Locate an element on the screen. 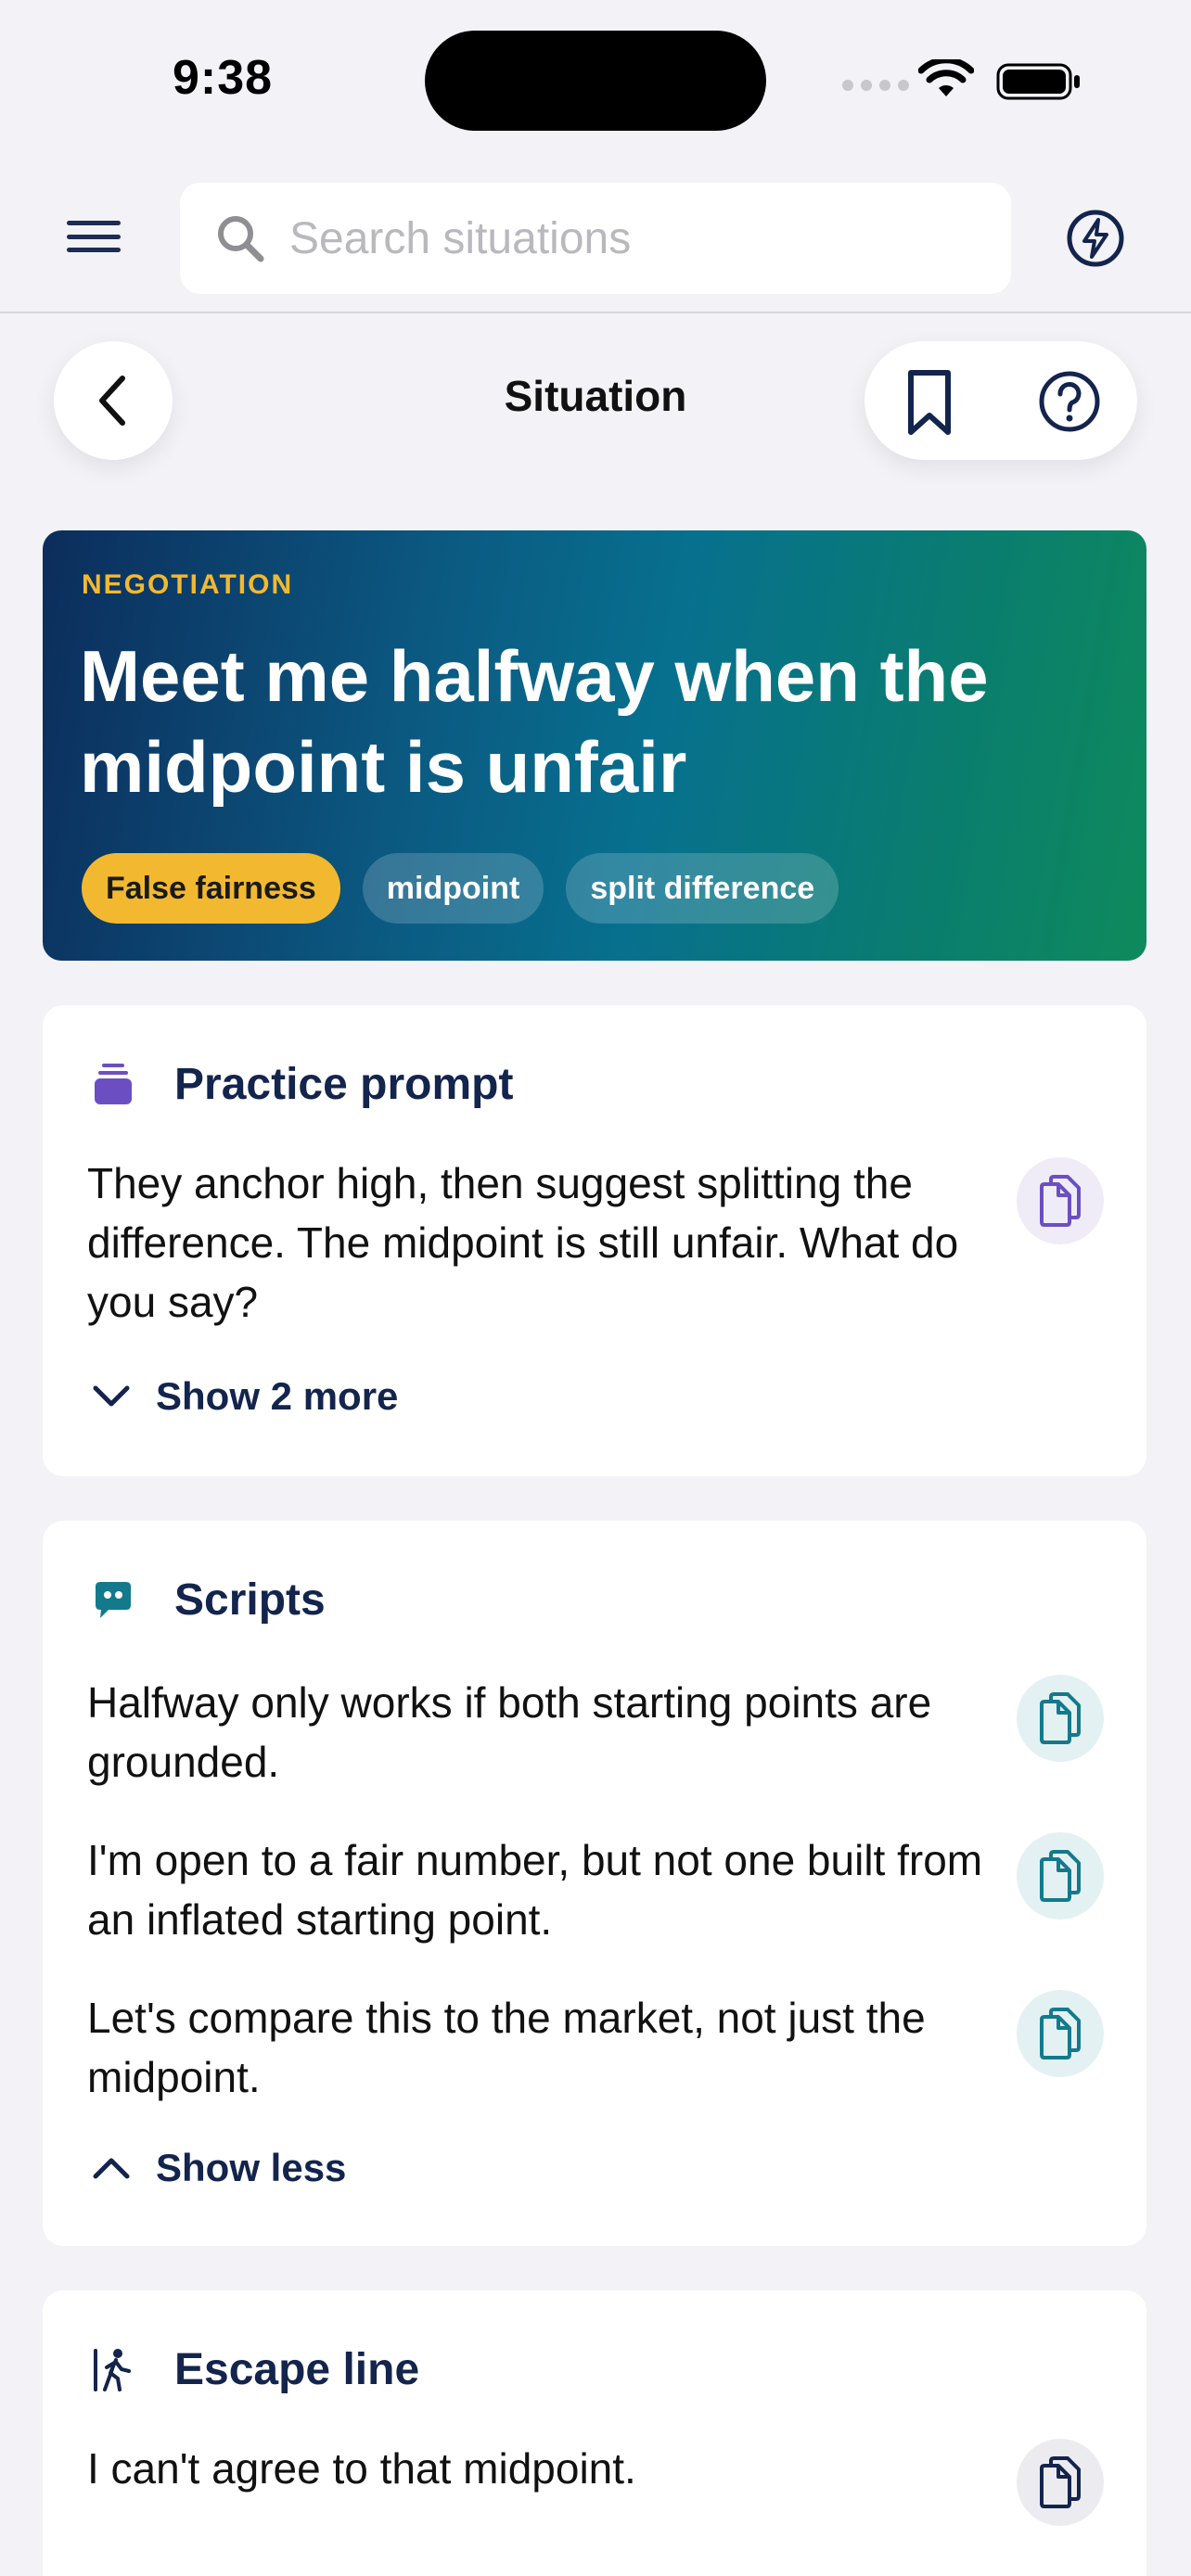  escape-line-text: I can't agree to that midpoint. is located at coordinates (361, 2468).